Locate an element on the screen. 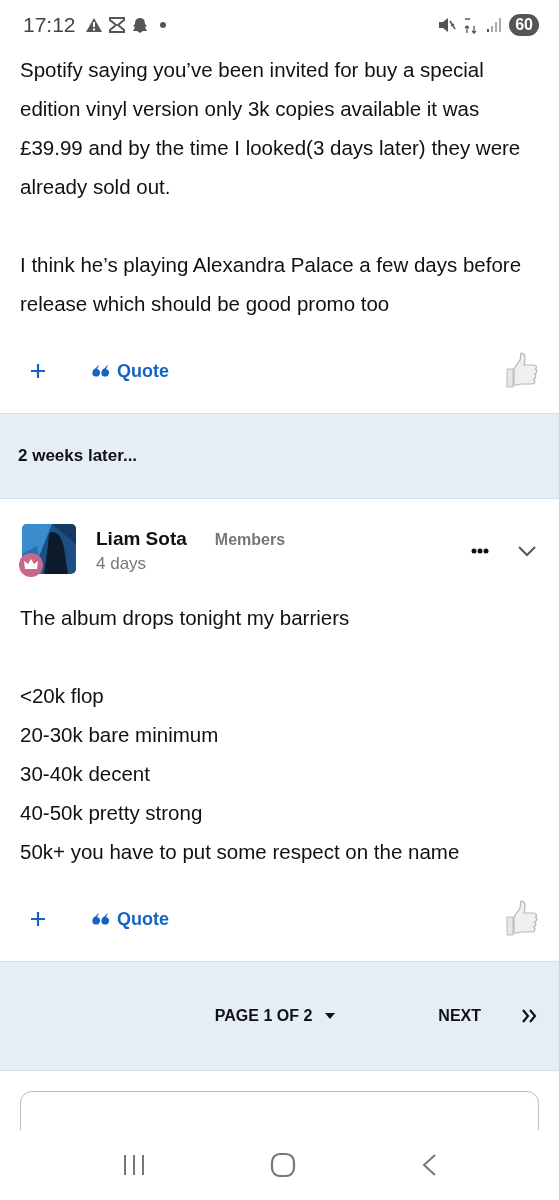  next-page-button: NEXT is located at coordinates (459, 1016).